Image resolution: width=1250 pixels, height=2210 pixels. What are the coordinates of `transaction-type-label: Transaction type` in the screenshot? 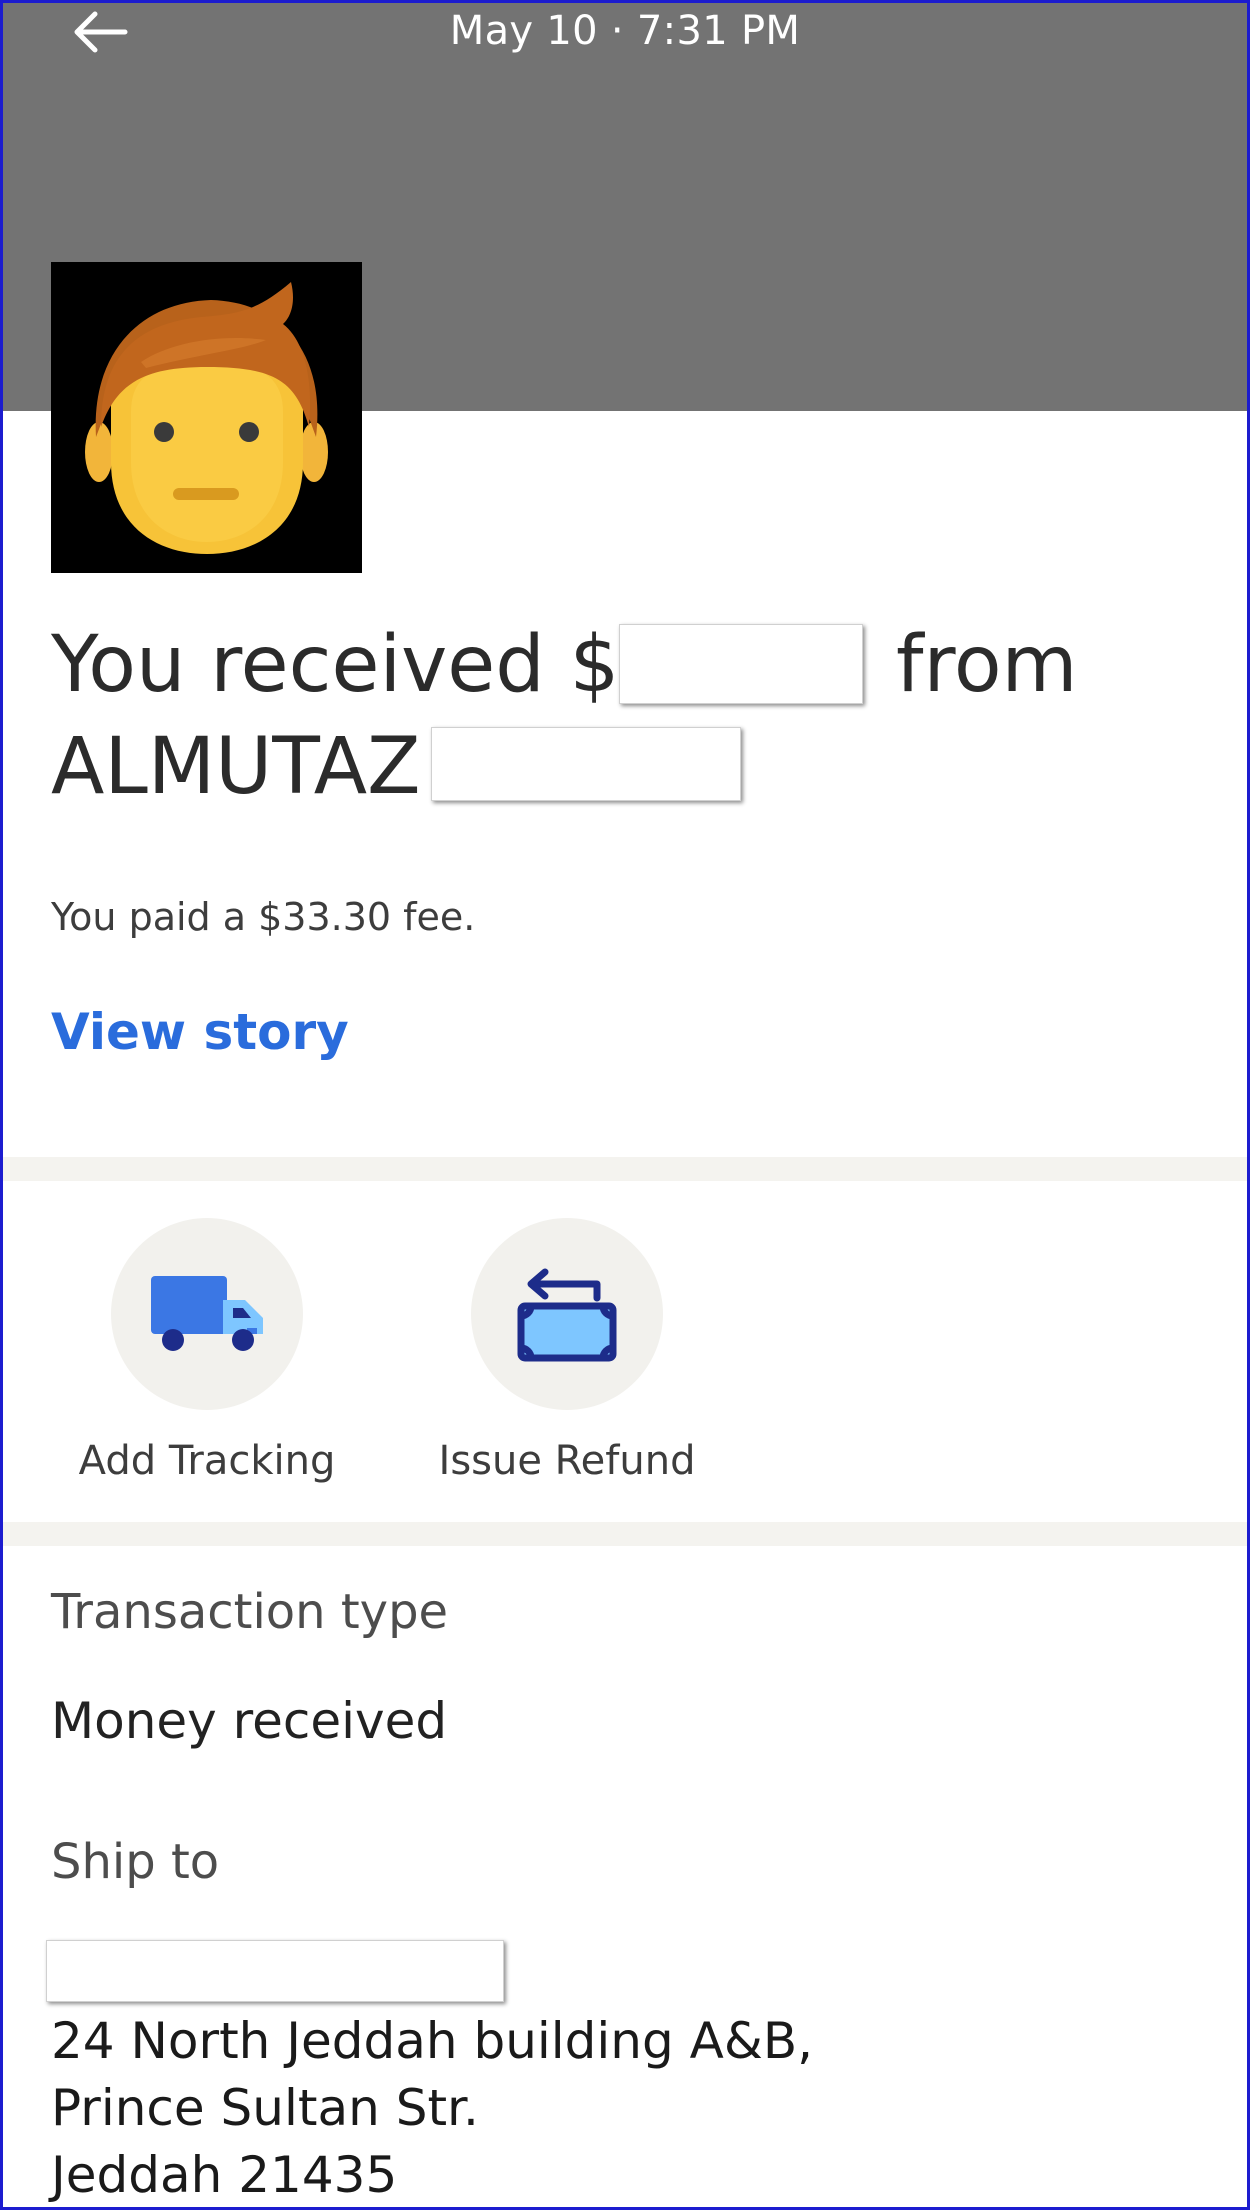 It's located at (250, 1612).